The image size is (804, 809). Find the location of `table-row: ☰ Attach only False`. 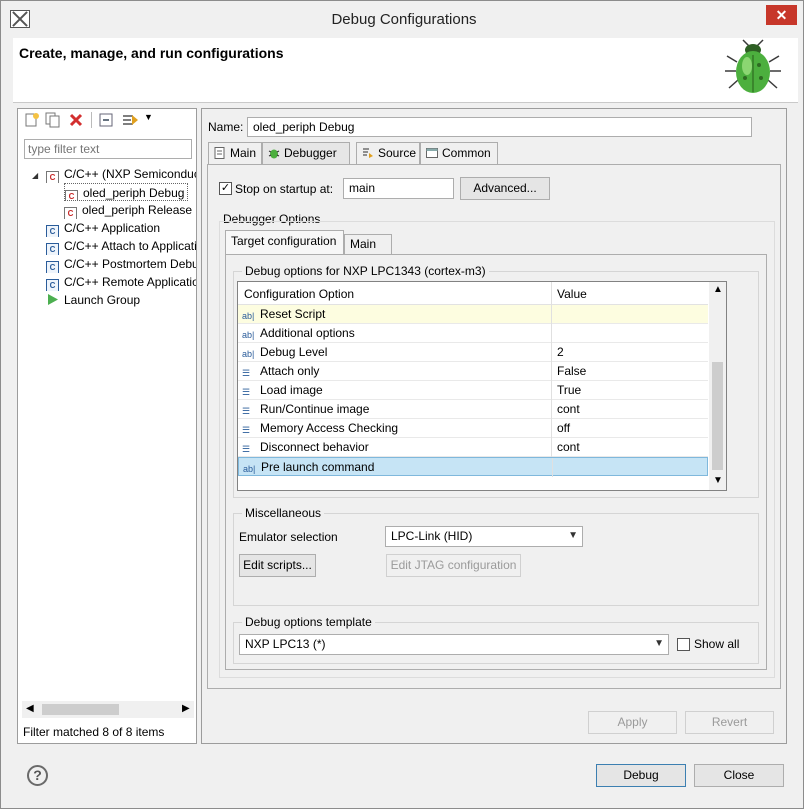

table-row: ☰ Attach only False is located at coordinates (473, 371).